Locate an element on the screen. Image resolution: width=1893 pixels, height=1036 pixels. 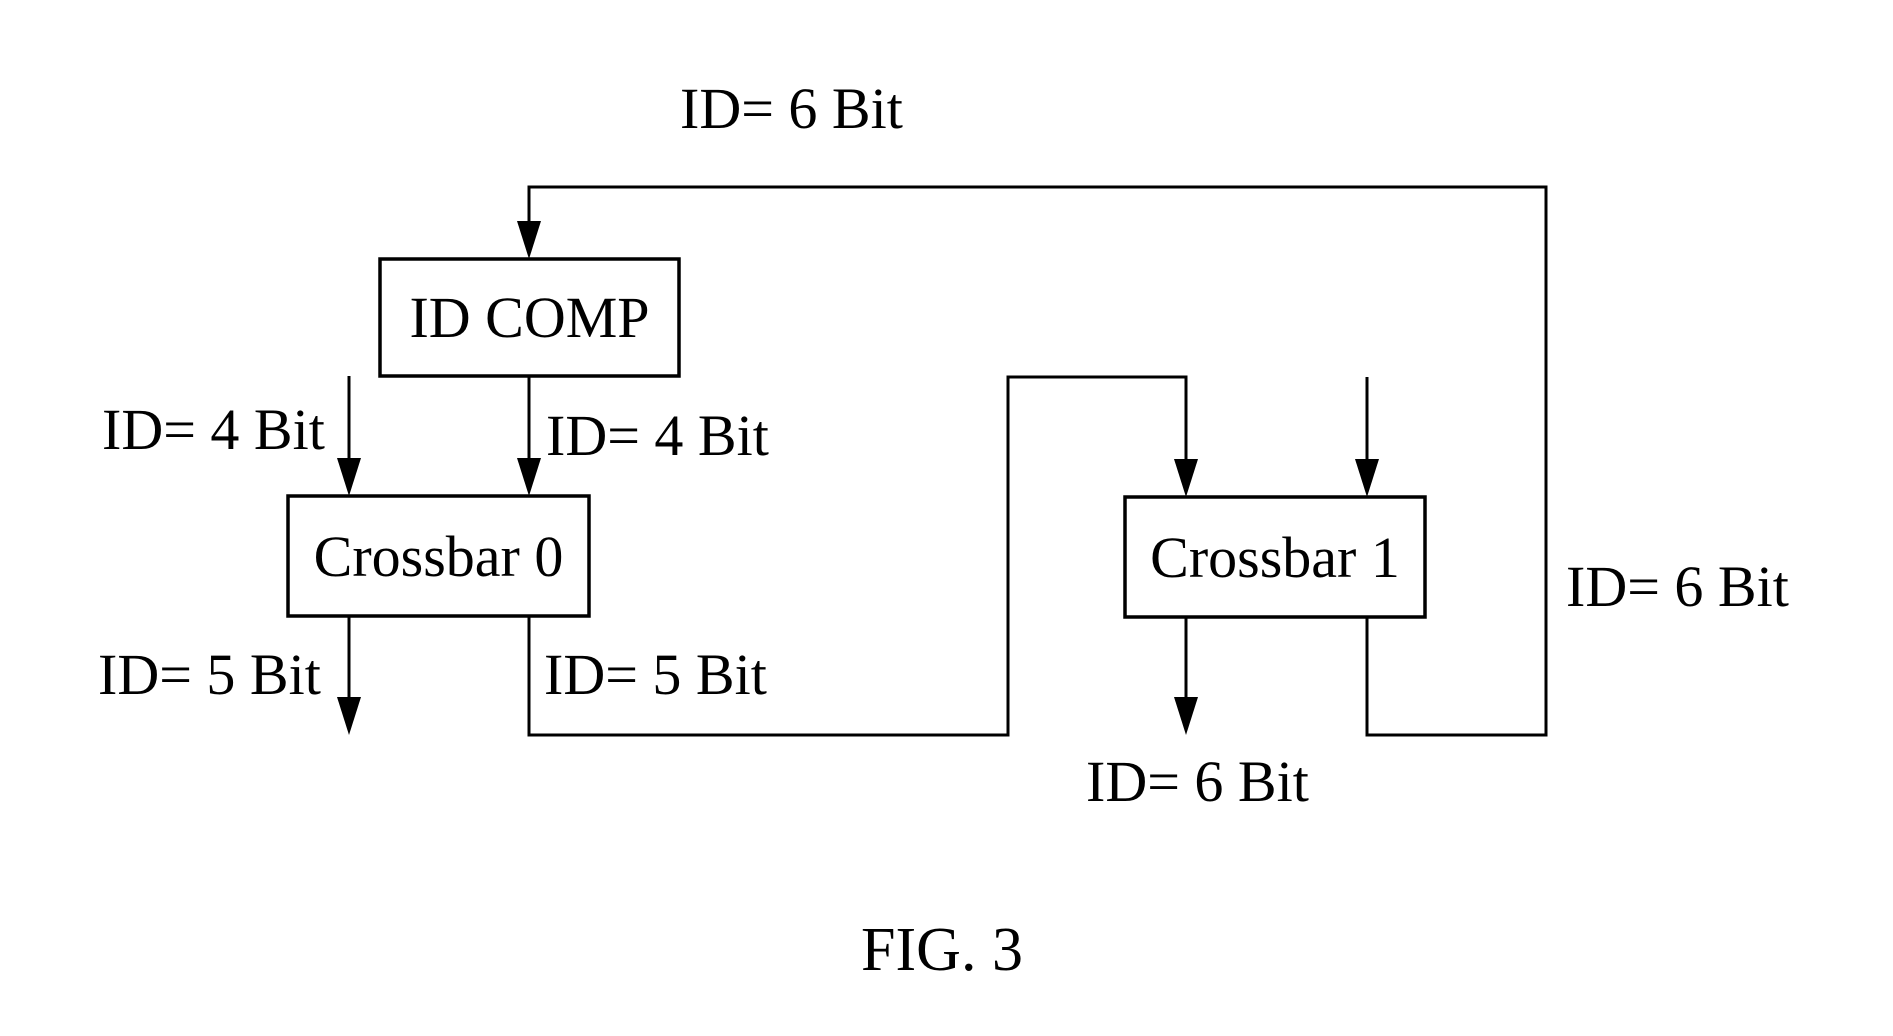
crossbar1-label: Crossbar 1 is located at coordinates (1275, 557).